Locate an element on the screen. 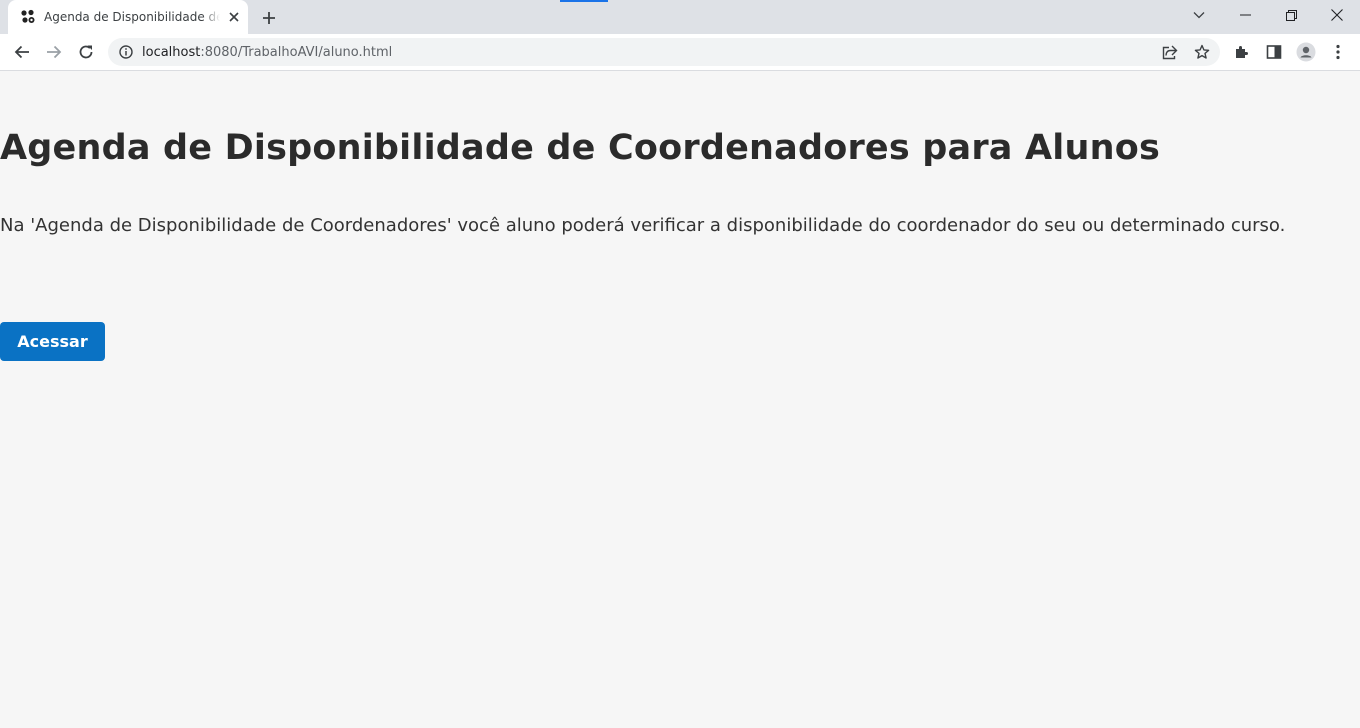  tab-strip-indicator is located at coordinates (584, 1).